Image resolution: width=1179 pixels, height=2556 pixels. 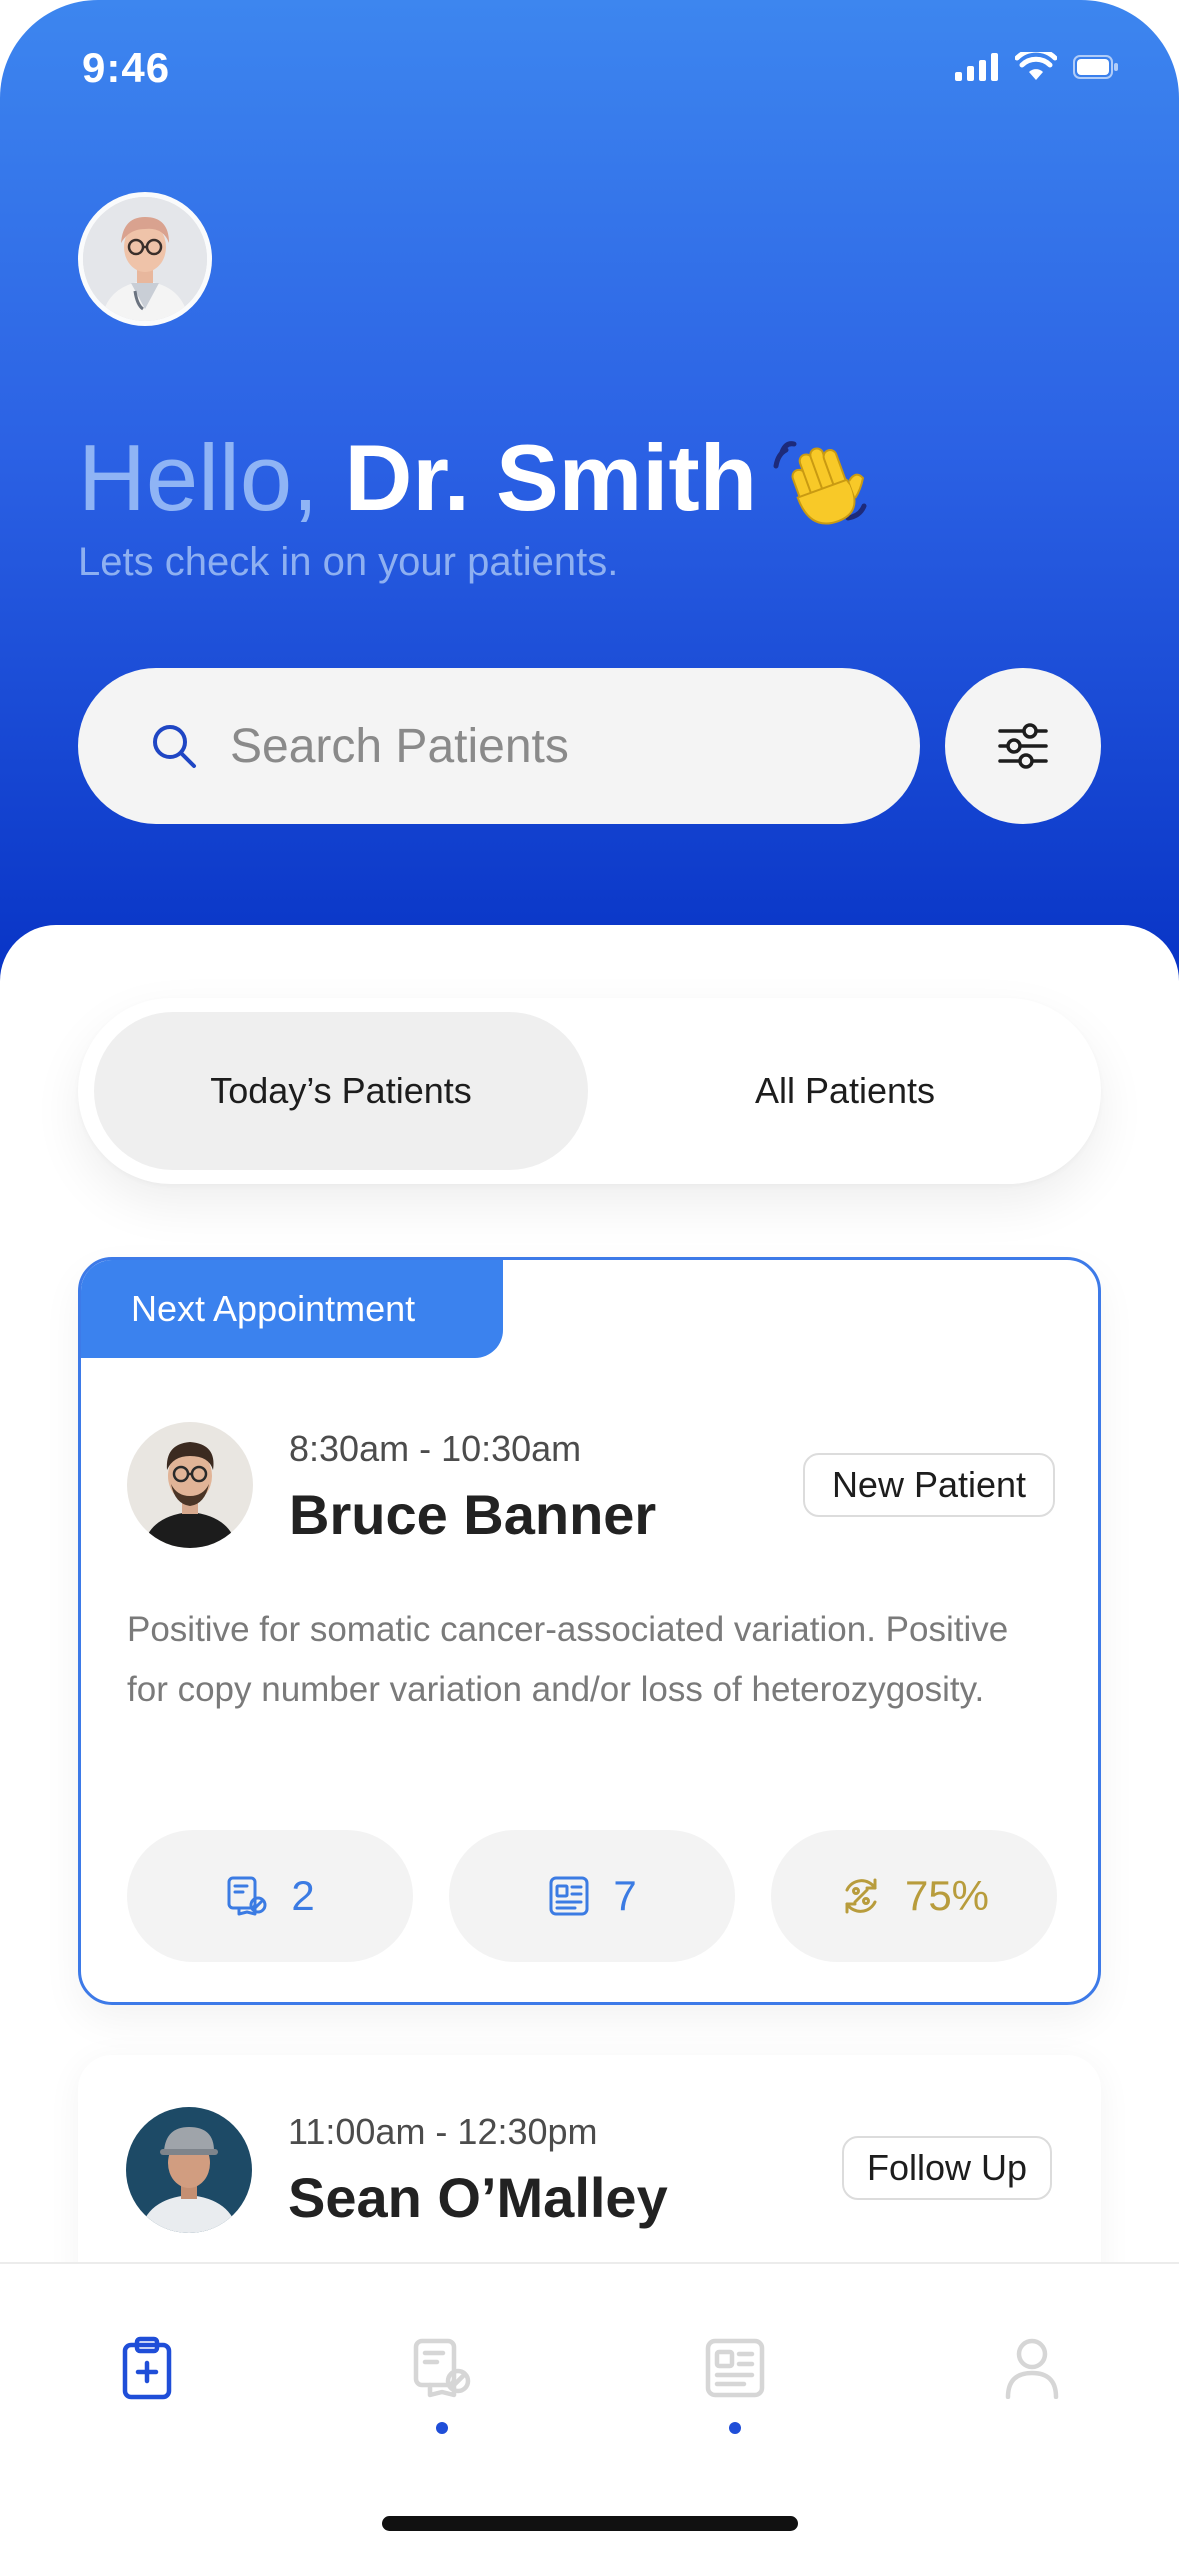 What do you see at coordinates (590, 2523) in the screenshot?
I see `home-indicator` at bounding box center [590, 2523].